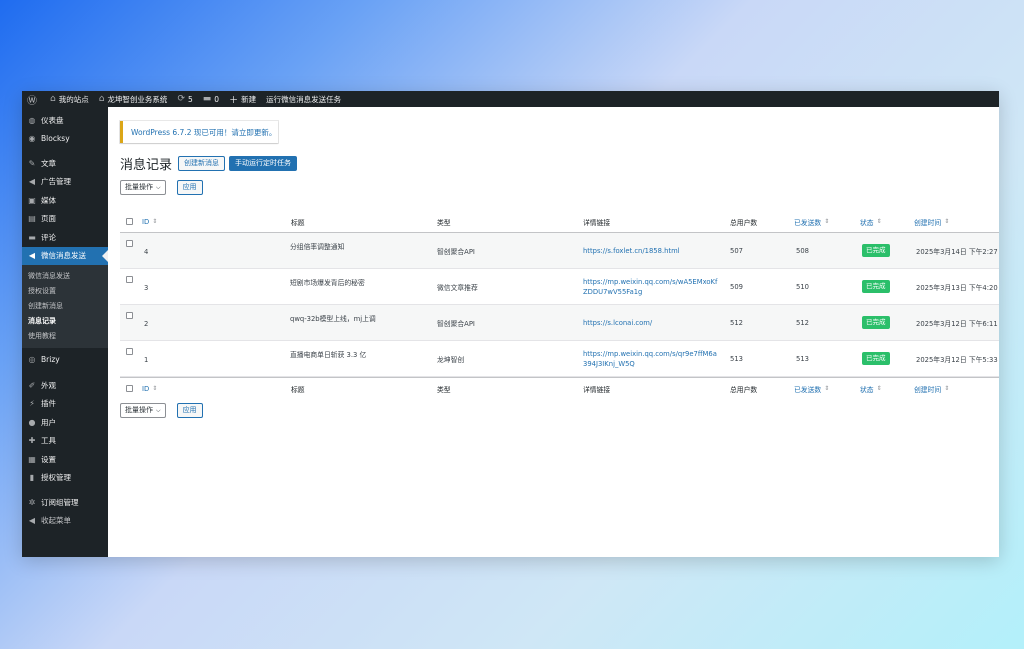 This screenshot has height=649, width=1024. What do you see at coordinates (242, 99) in the screenshot?
I see `new-content-button: ＋新建` at bounding box center [242, 99].